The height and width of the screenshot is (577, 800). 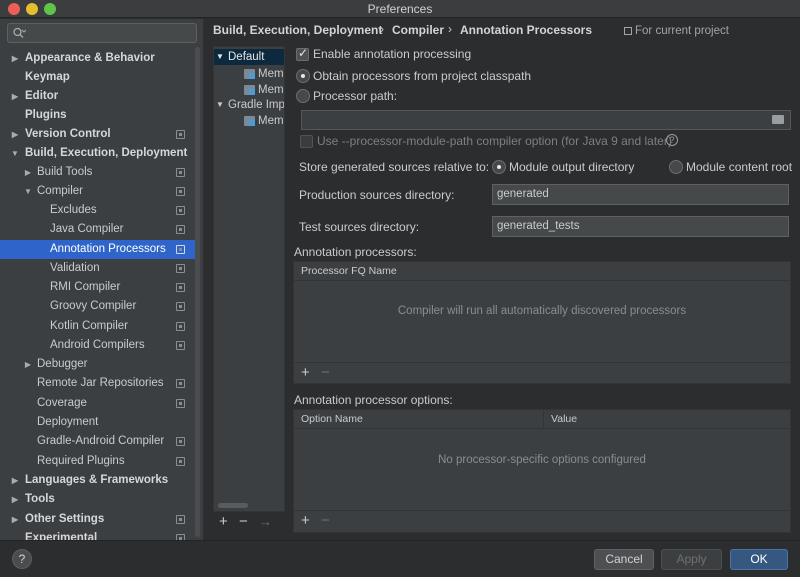 I want to click on sidebar-item-excludes: Excludes, so click(x=97, y=210).